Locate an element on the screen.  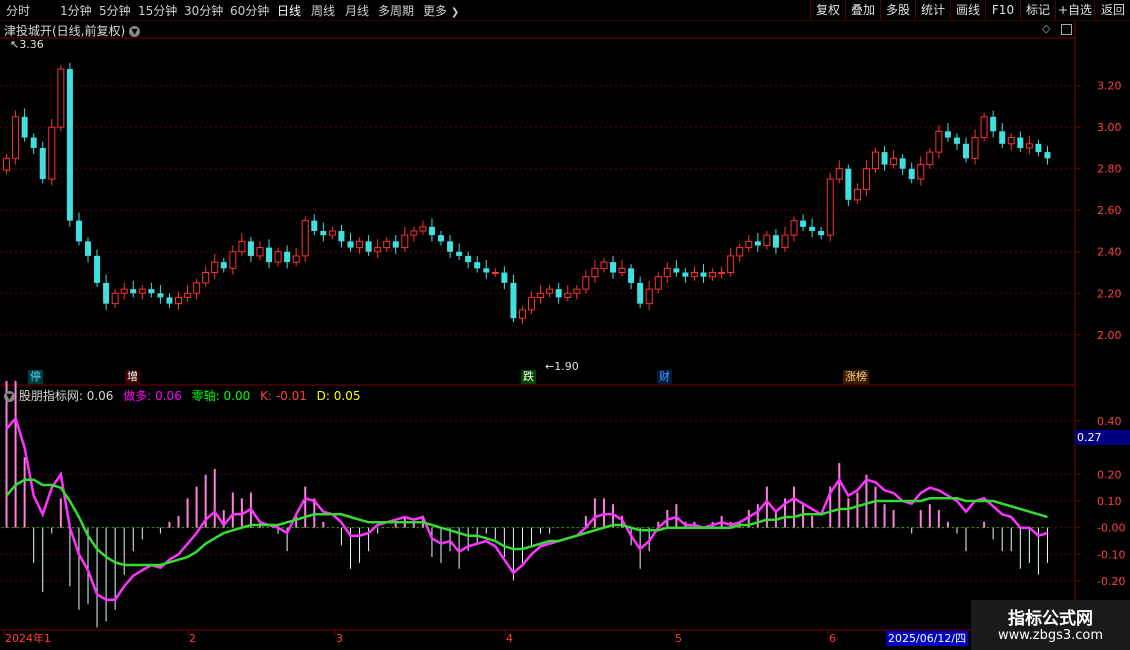
stock-title: 津投城开(日线,前复权) is located at coordinates (64, 31).